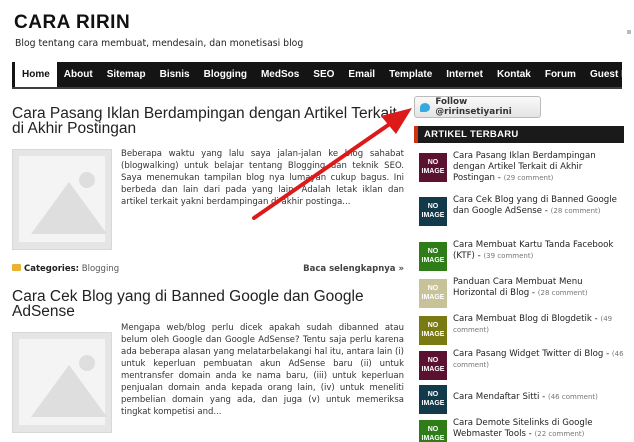 The image size is (634, 442). I want to click on nav-item-seo: SEO, so click(323, 74).